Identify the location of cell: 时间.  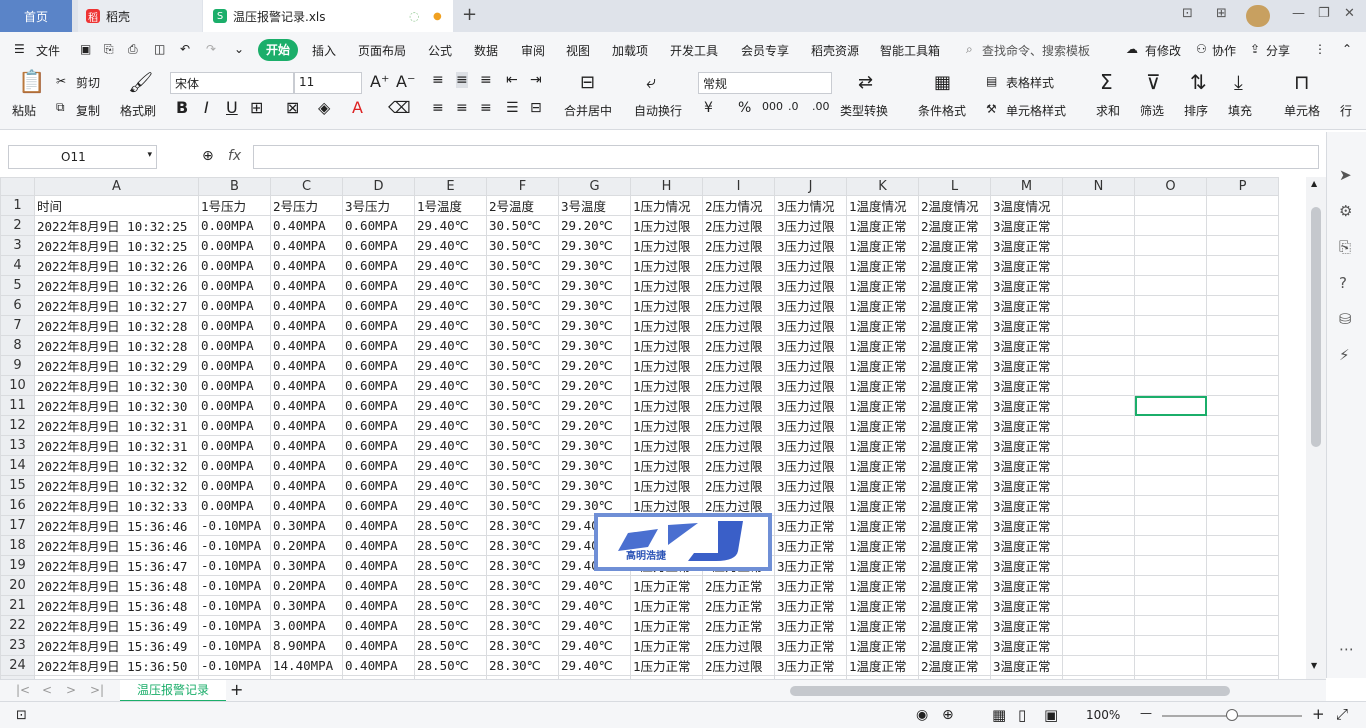
(116, 205).